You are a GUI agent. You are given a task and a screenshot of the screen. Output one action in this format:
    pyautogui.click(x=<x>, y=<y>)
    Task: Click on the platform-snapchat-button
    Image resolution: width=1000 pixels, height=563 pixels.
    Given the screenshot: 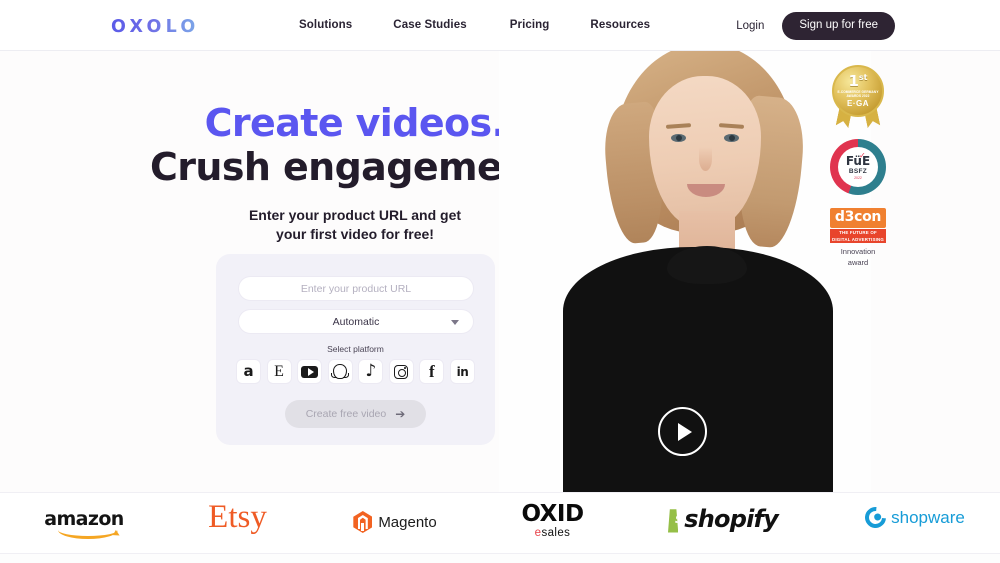 What is the action you would take?
    pyautogui.click(x=340, y=371)
    